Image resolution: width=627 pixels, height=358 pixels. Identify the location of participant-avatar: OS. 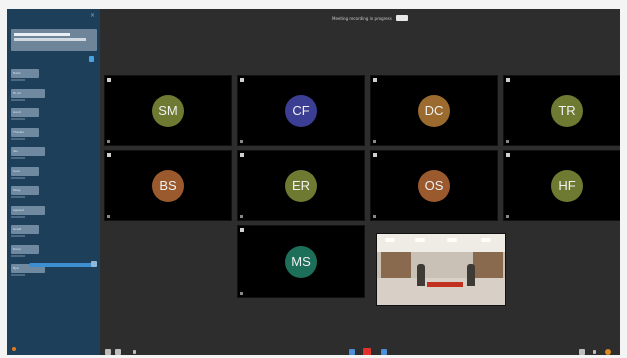
(434, 185).